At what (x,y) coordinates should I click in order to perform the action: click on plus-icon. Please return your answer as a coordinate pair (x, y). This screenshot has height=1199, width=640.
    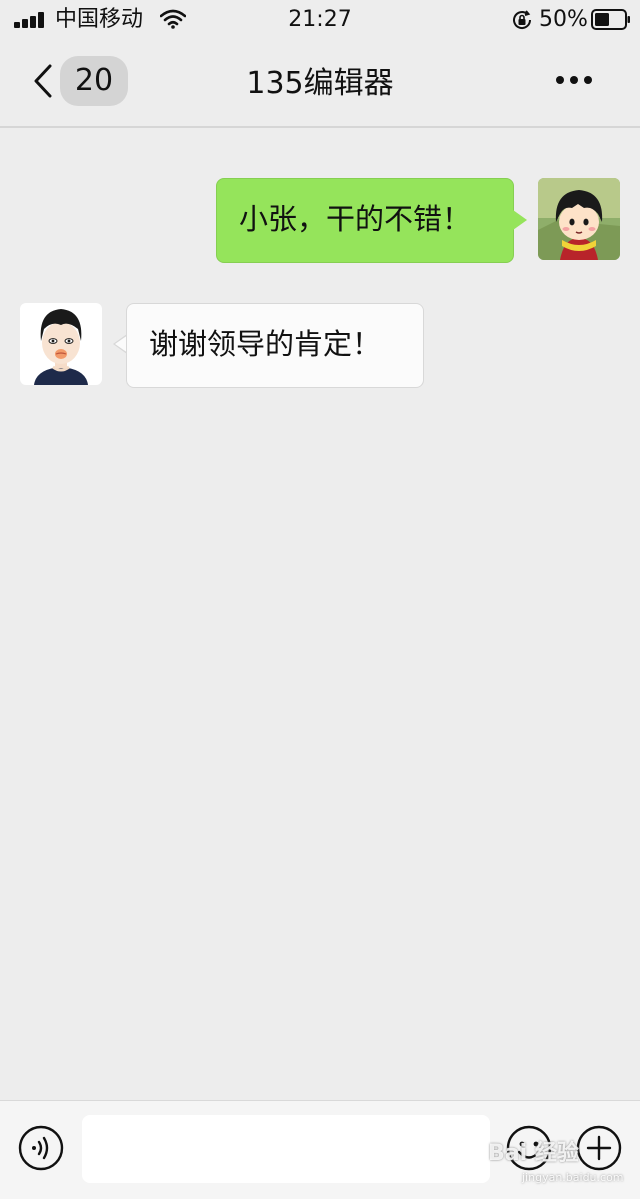
    Looking at the image, I should click on (599, 1148).